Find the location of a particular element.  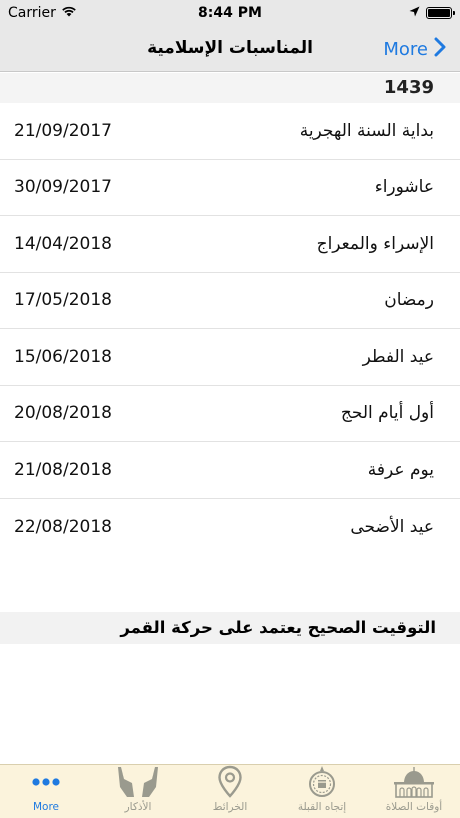

event-row: 14/04/2018 الإسراء والمعراج is located at coordinates (230, 244).